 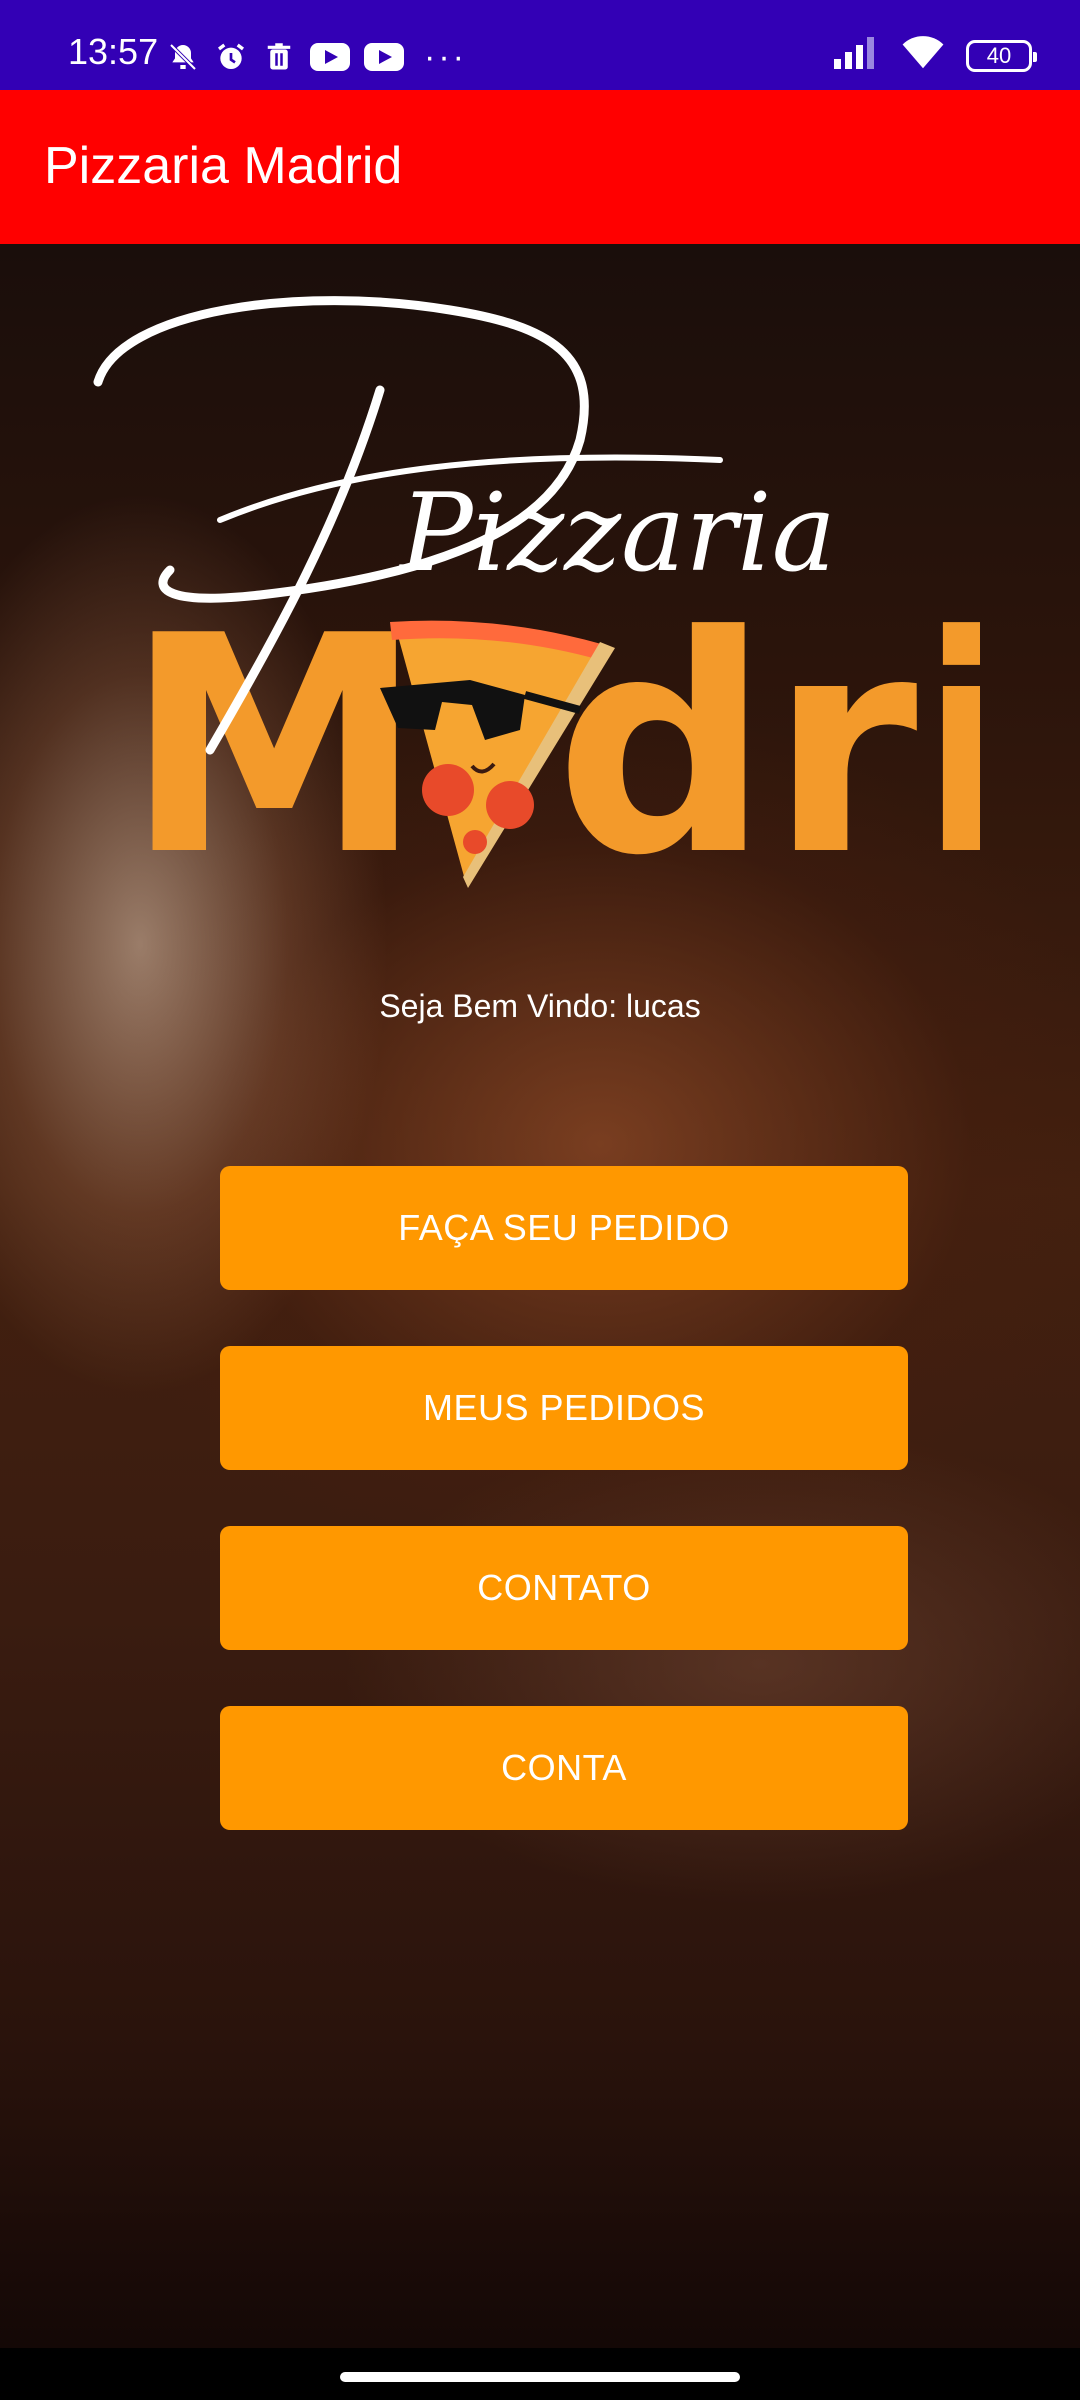 What do you see at coordinates (113, 51) in the screenshot?
I see `status-time: 13:57` at bounding box center [113, 51].